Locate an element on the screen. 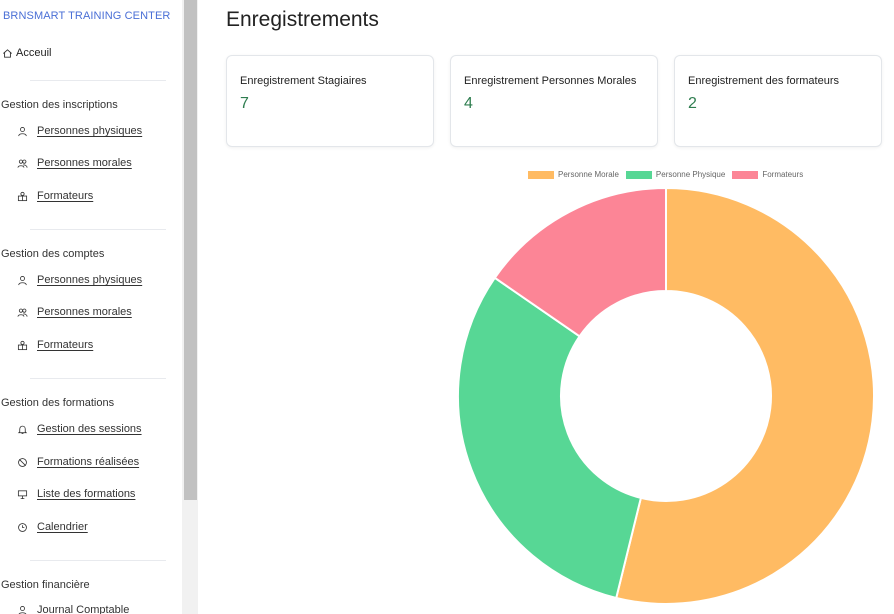  section-title: Gestion des formations is located at coordinates (58, 403).